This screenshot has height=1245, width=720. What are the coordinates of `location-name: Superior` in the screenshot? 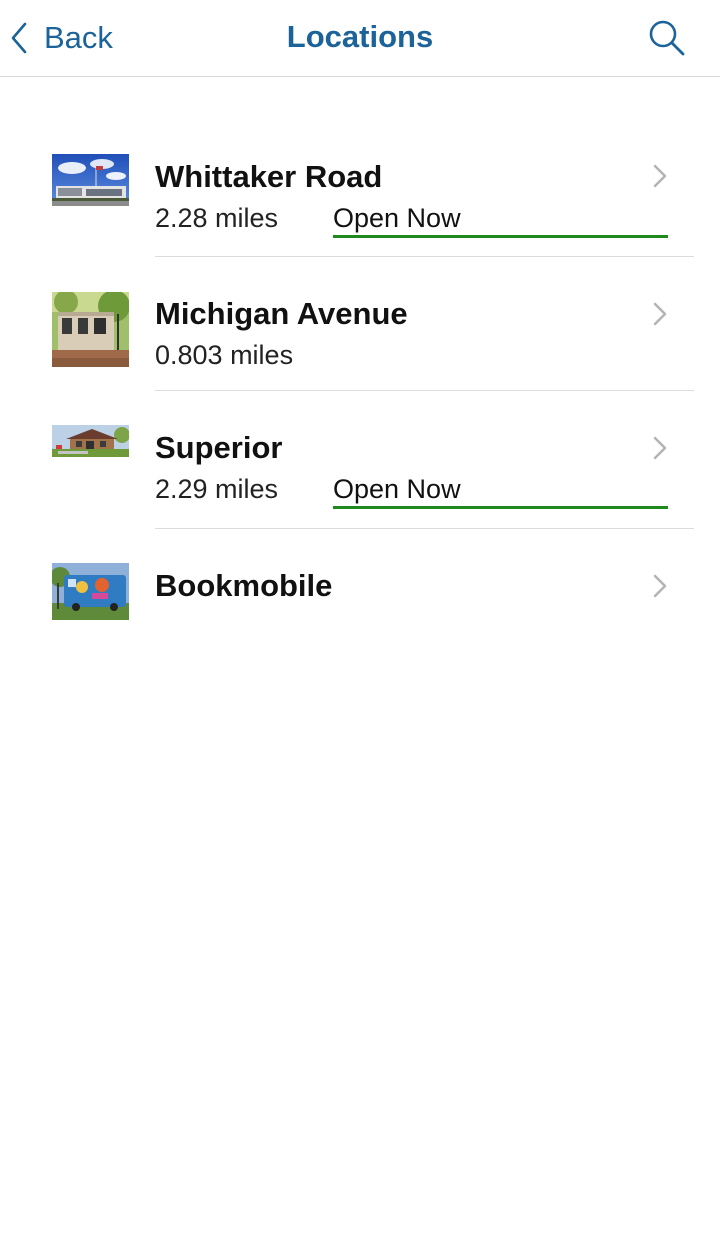 It's located at (219, 447).